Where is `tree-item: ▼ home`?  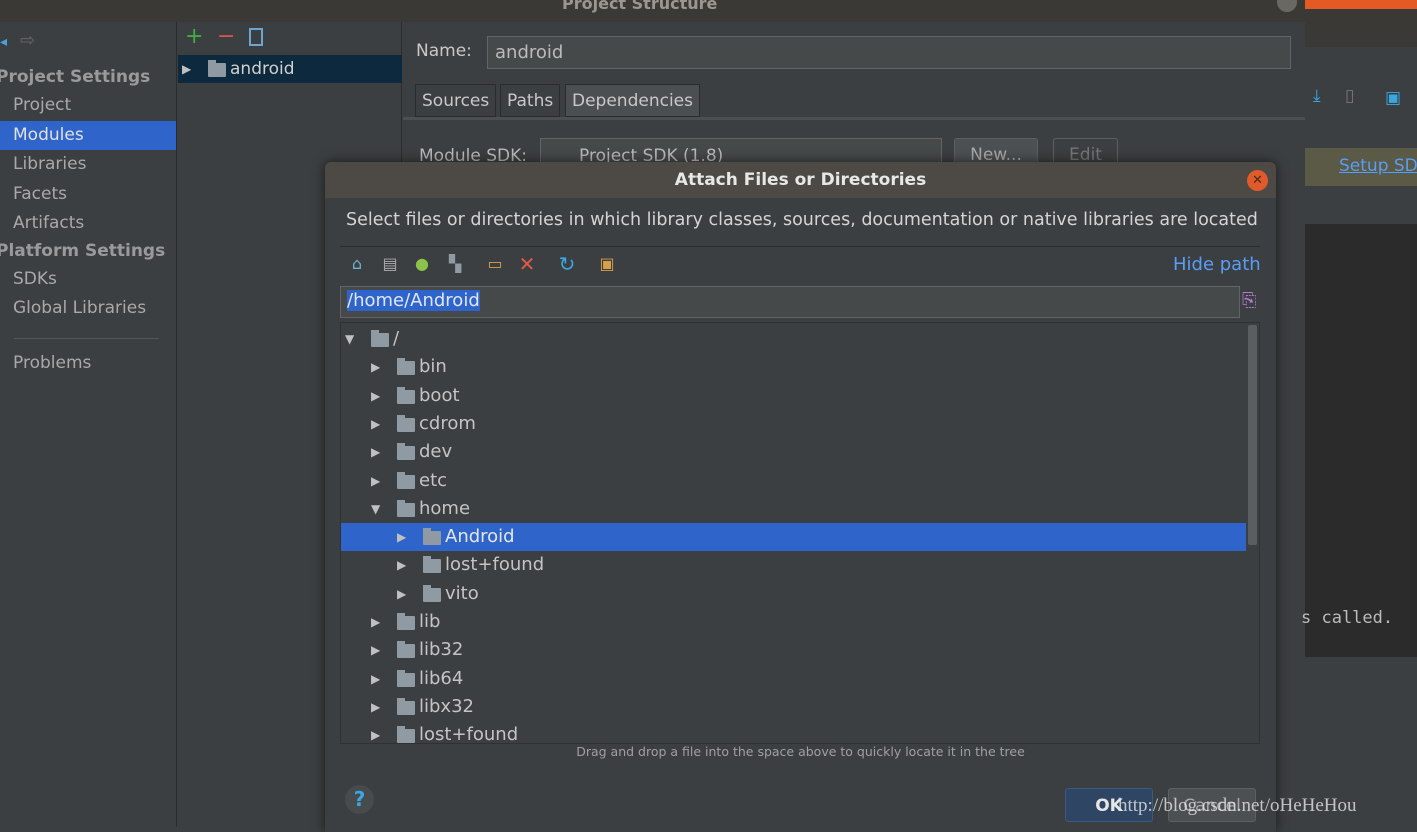
tree-item: ▼ home is located at coordinates (793, 509).